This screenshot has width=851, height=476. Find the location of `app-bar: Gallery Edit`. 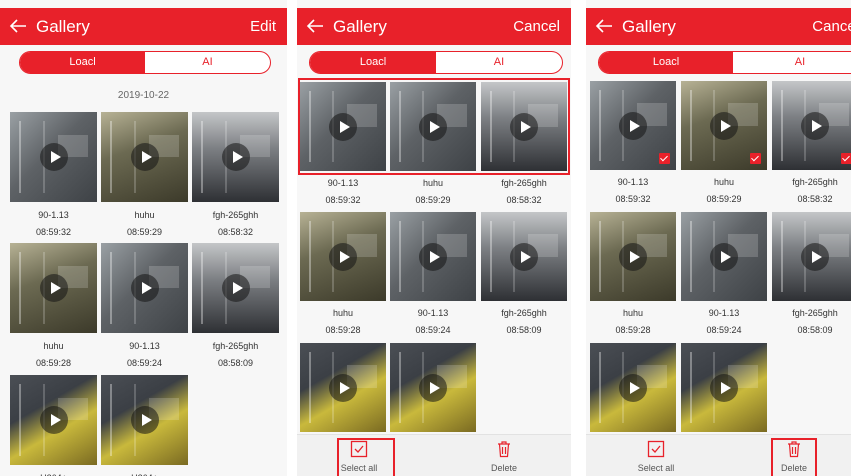

app-bar: Gallery Edit is located at coordinates (143, 26).